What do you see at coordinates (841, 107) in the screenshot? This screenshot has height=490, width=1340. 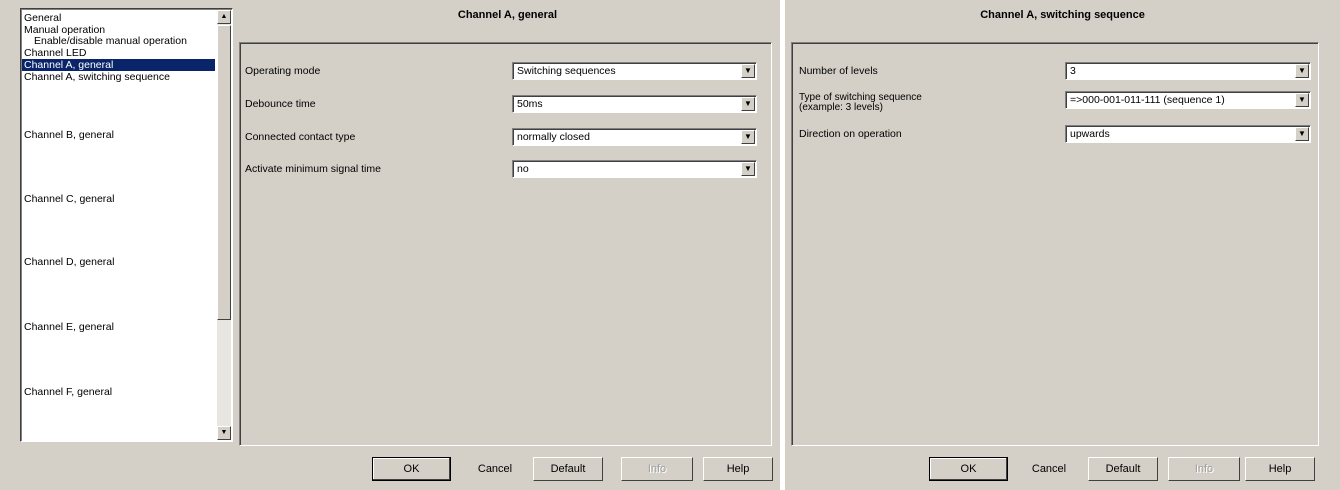 I see `param-label-sub: (example: 3 levels)` at bounding box center [841, 107].